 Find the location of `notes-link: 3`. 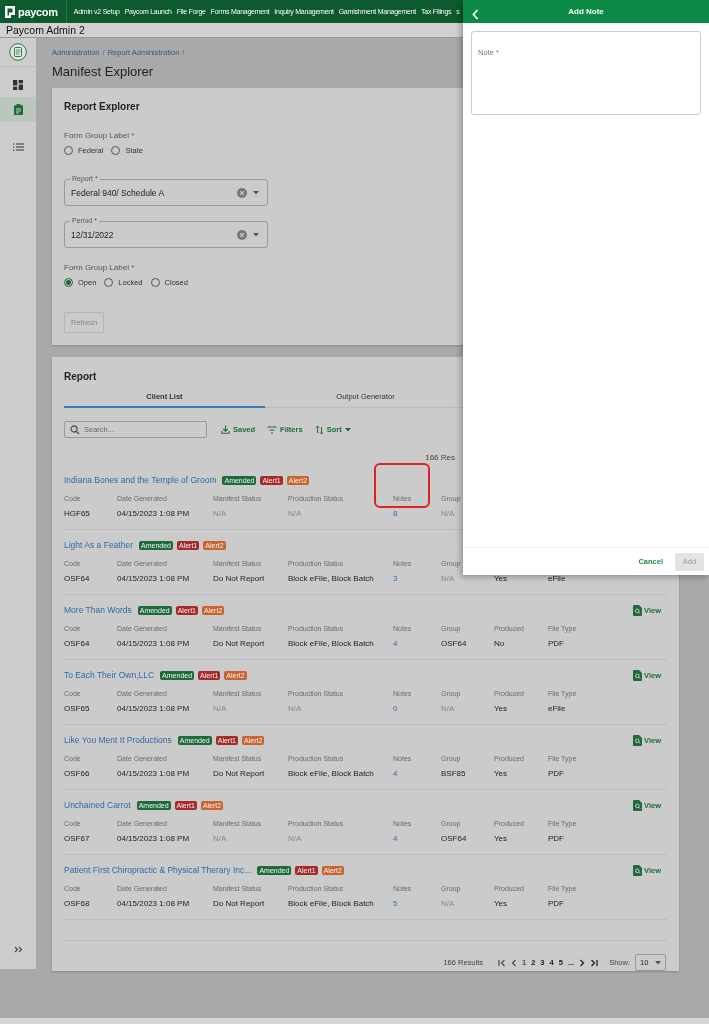

notes-link: 3 is located at coordinates (395, 578).